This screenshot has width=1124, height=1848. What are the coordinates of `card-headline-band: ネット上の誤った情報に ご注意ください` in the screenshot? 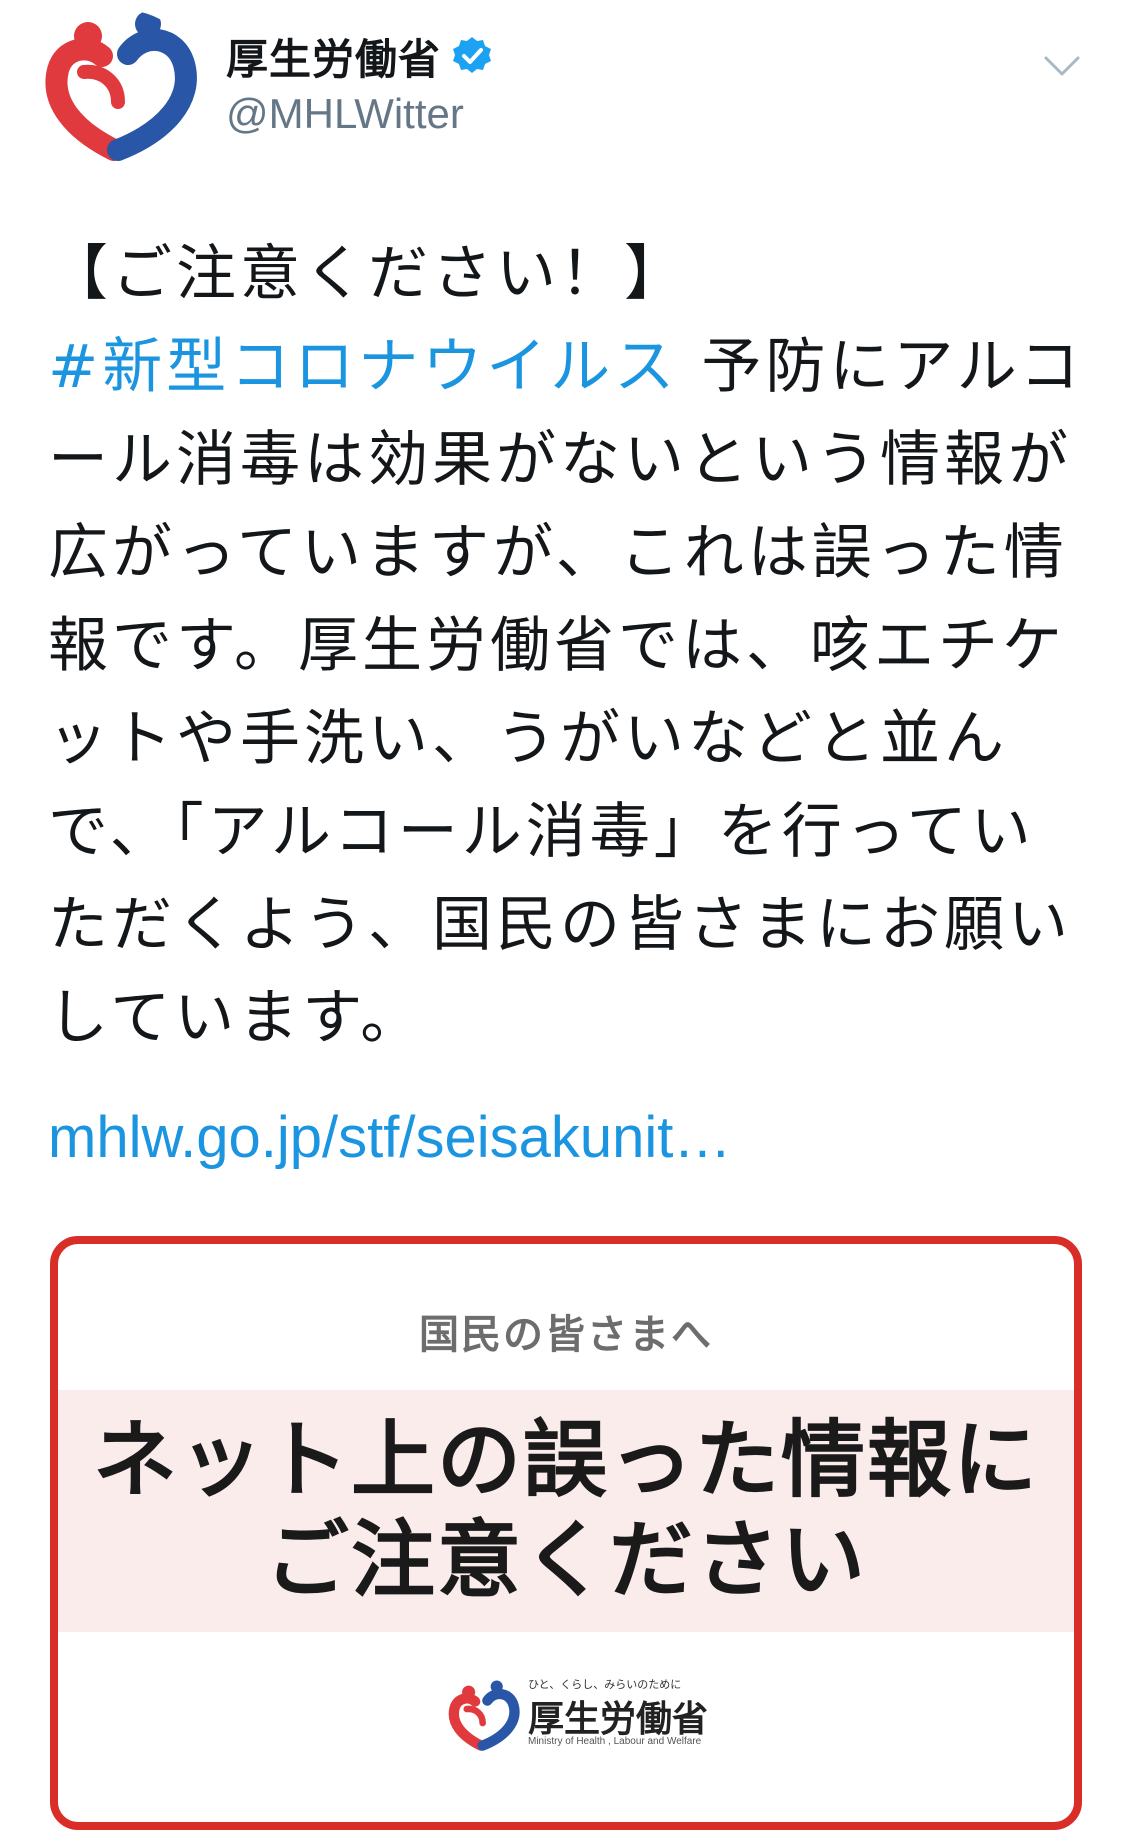 It's located at (566, 1511).